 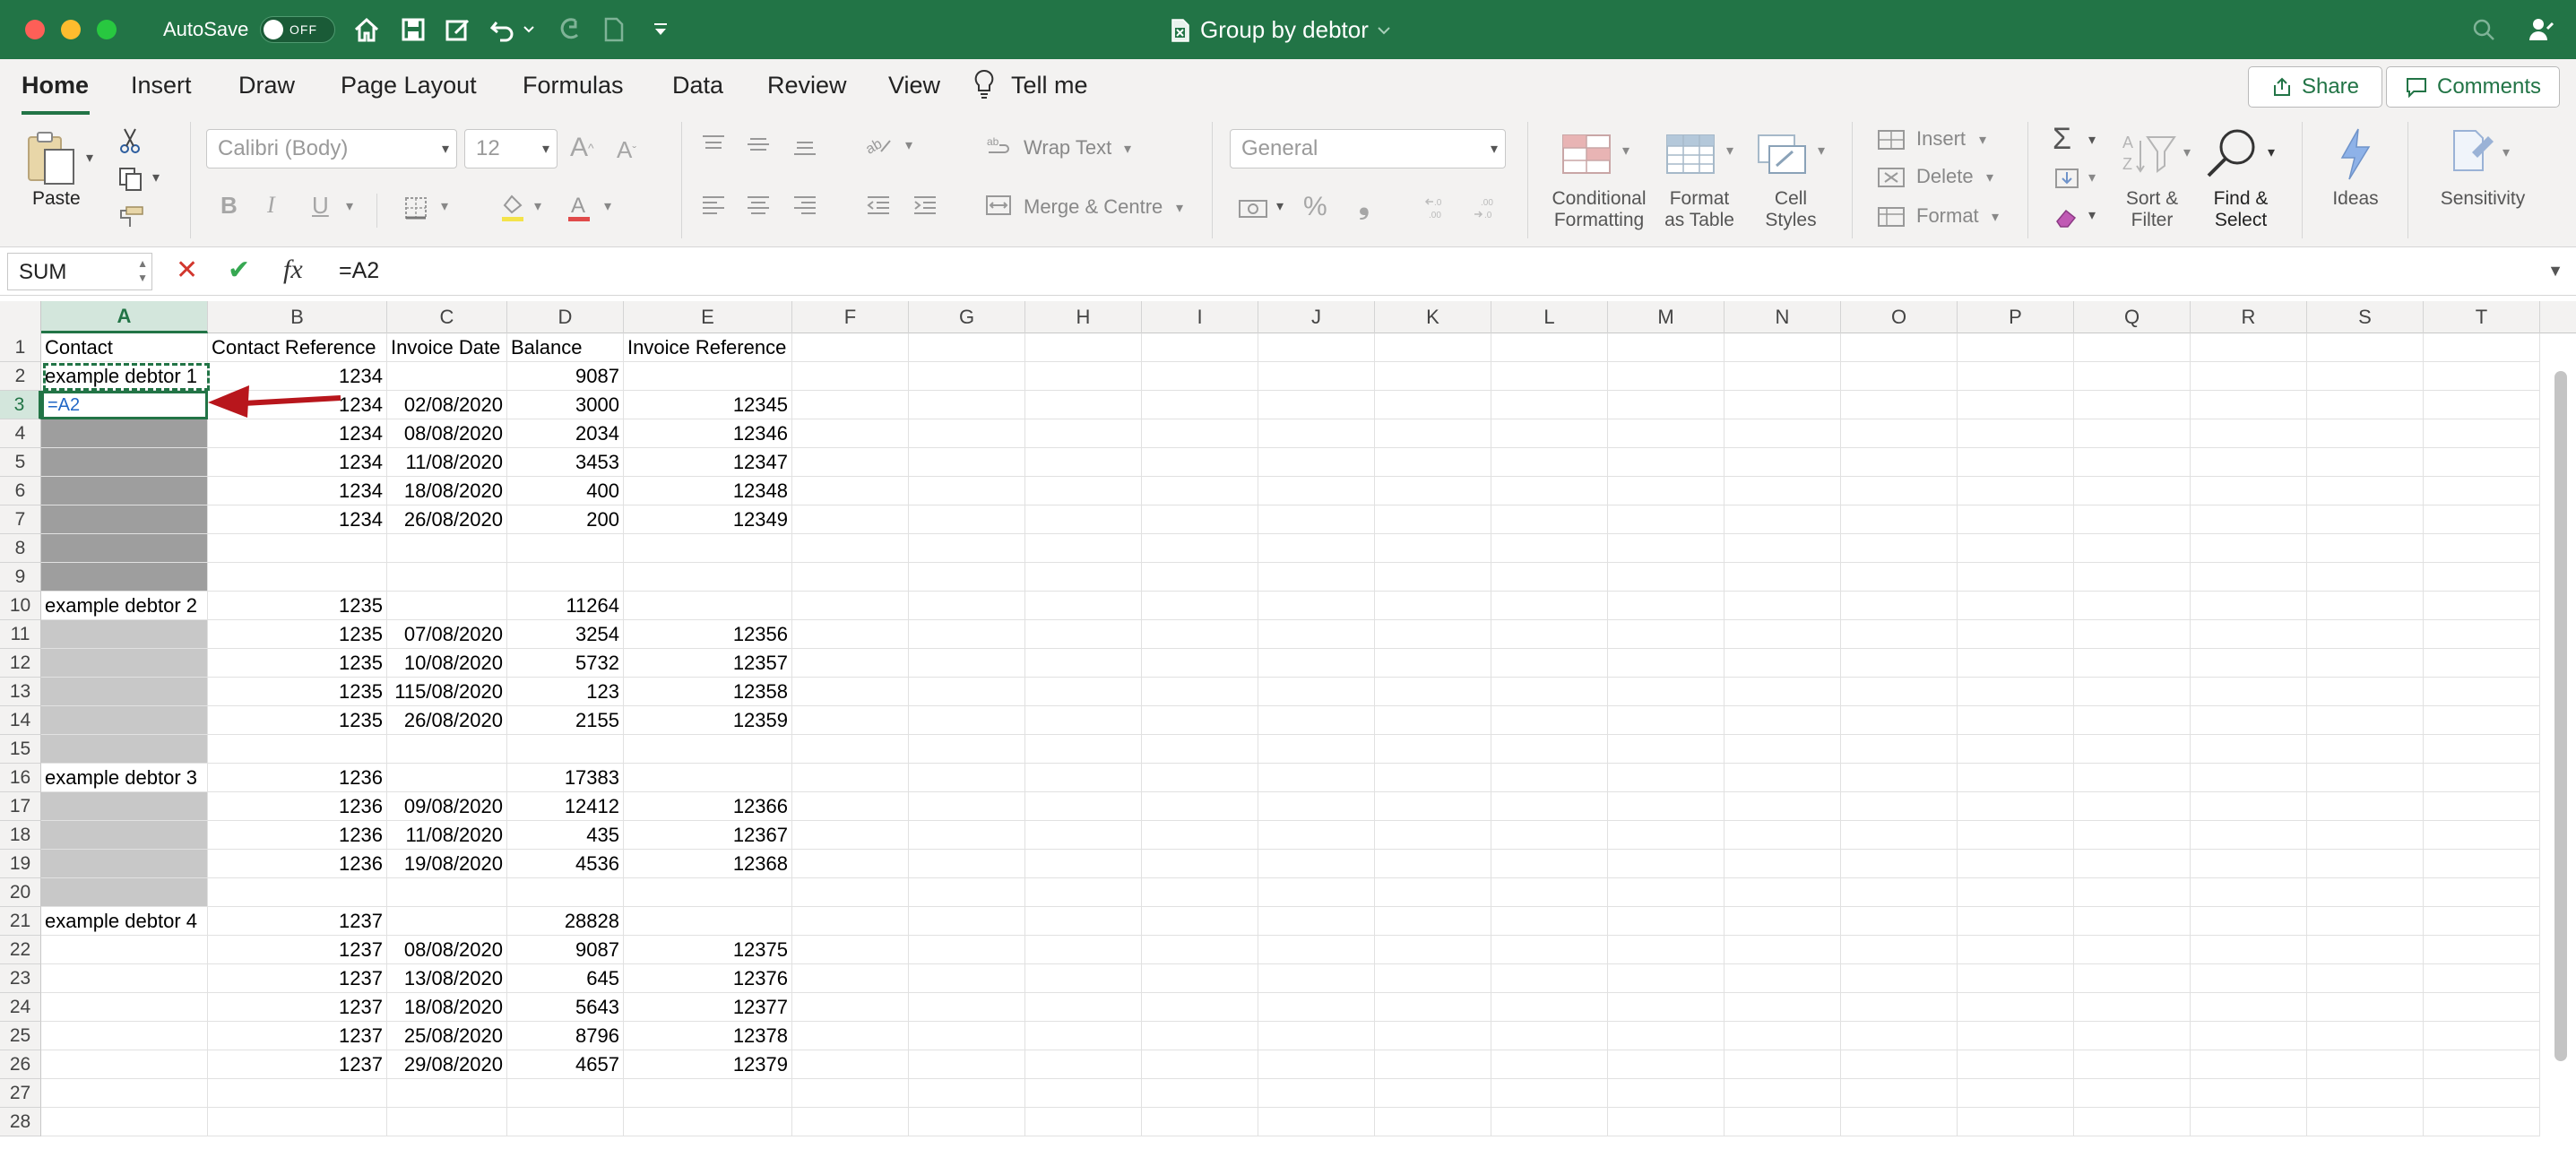 What do you see at coordinates (447, 548) in the screenshot?
I see `cell-c8` at bounding box center [447, 548].